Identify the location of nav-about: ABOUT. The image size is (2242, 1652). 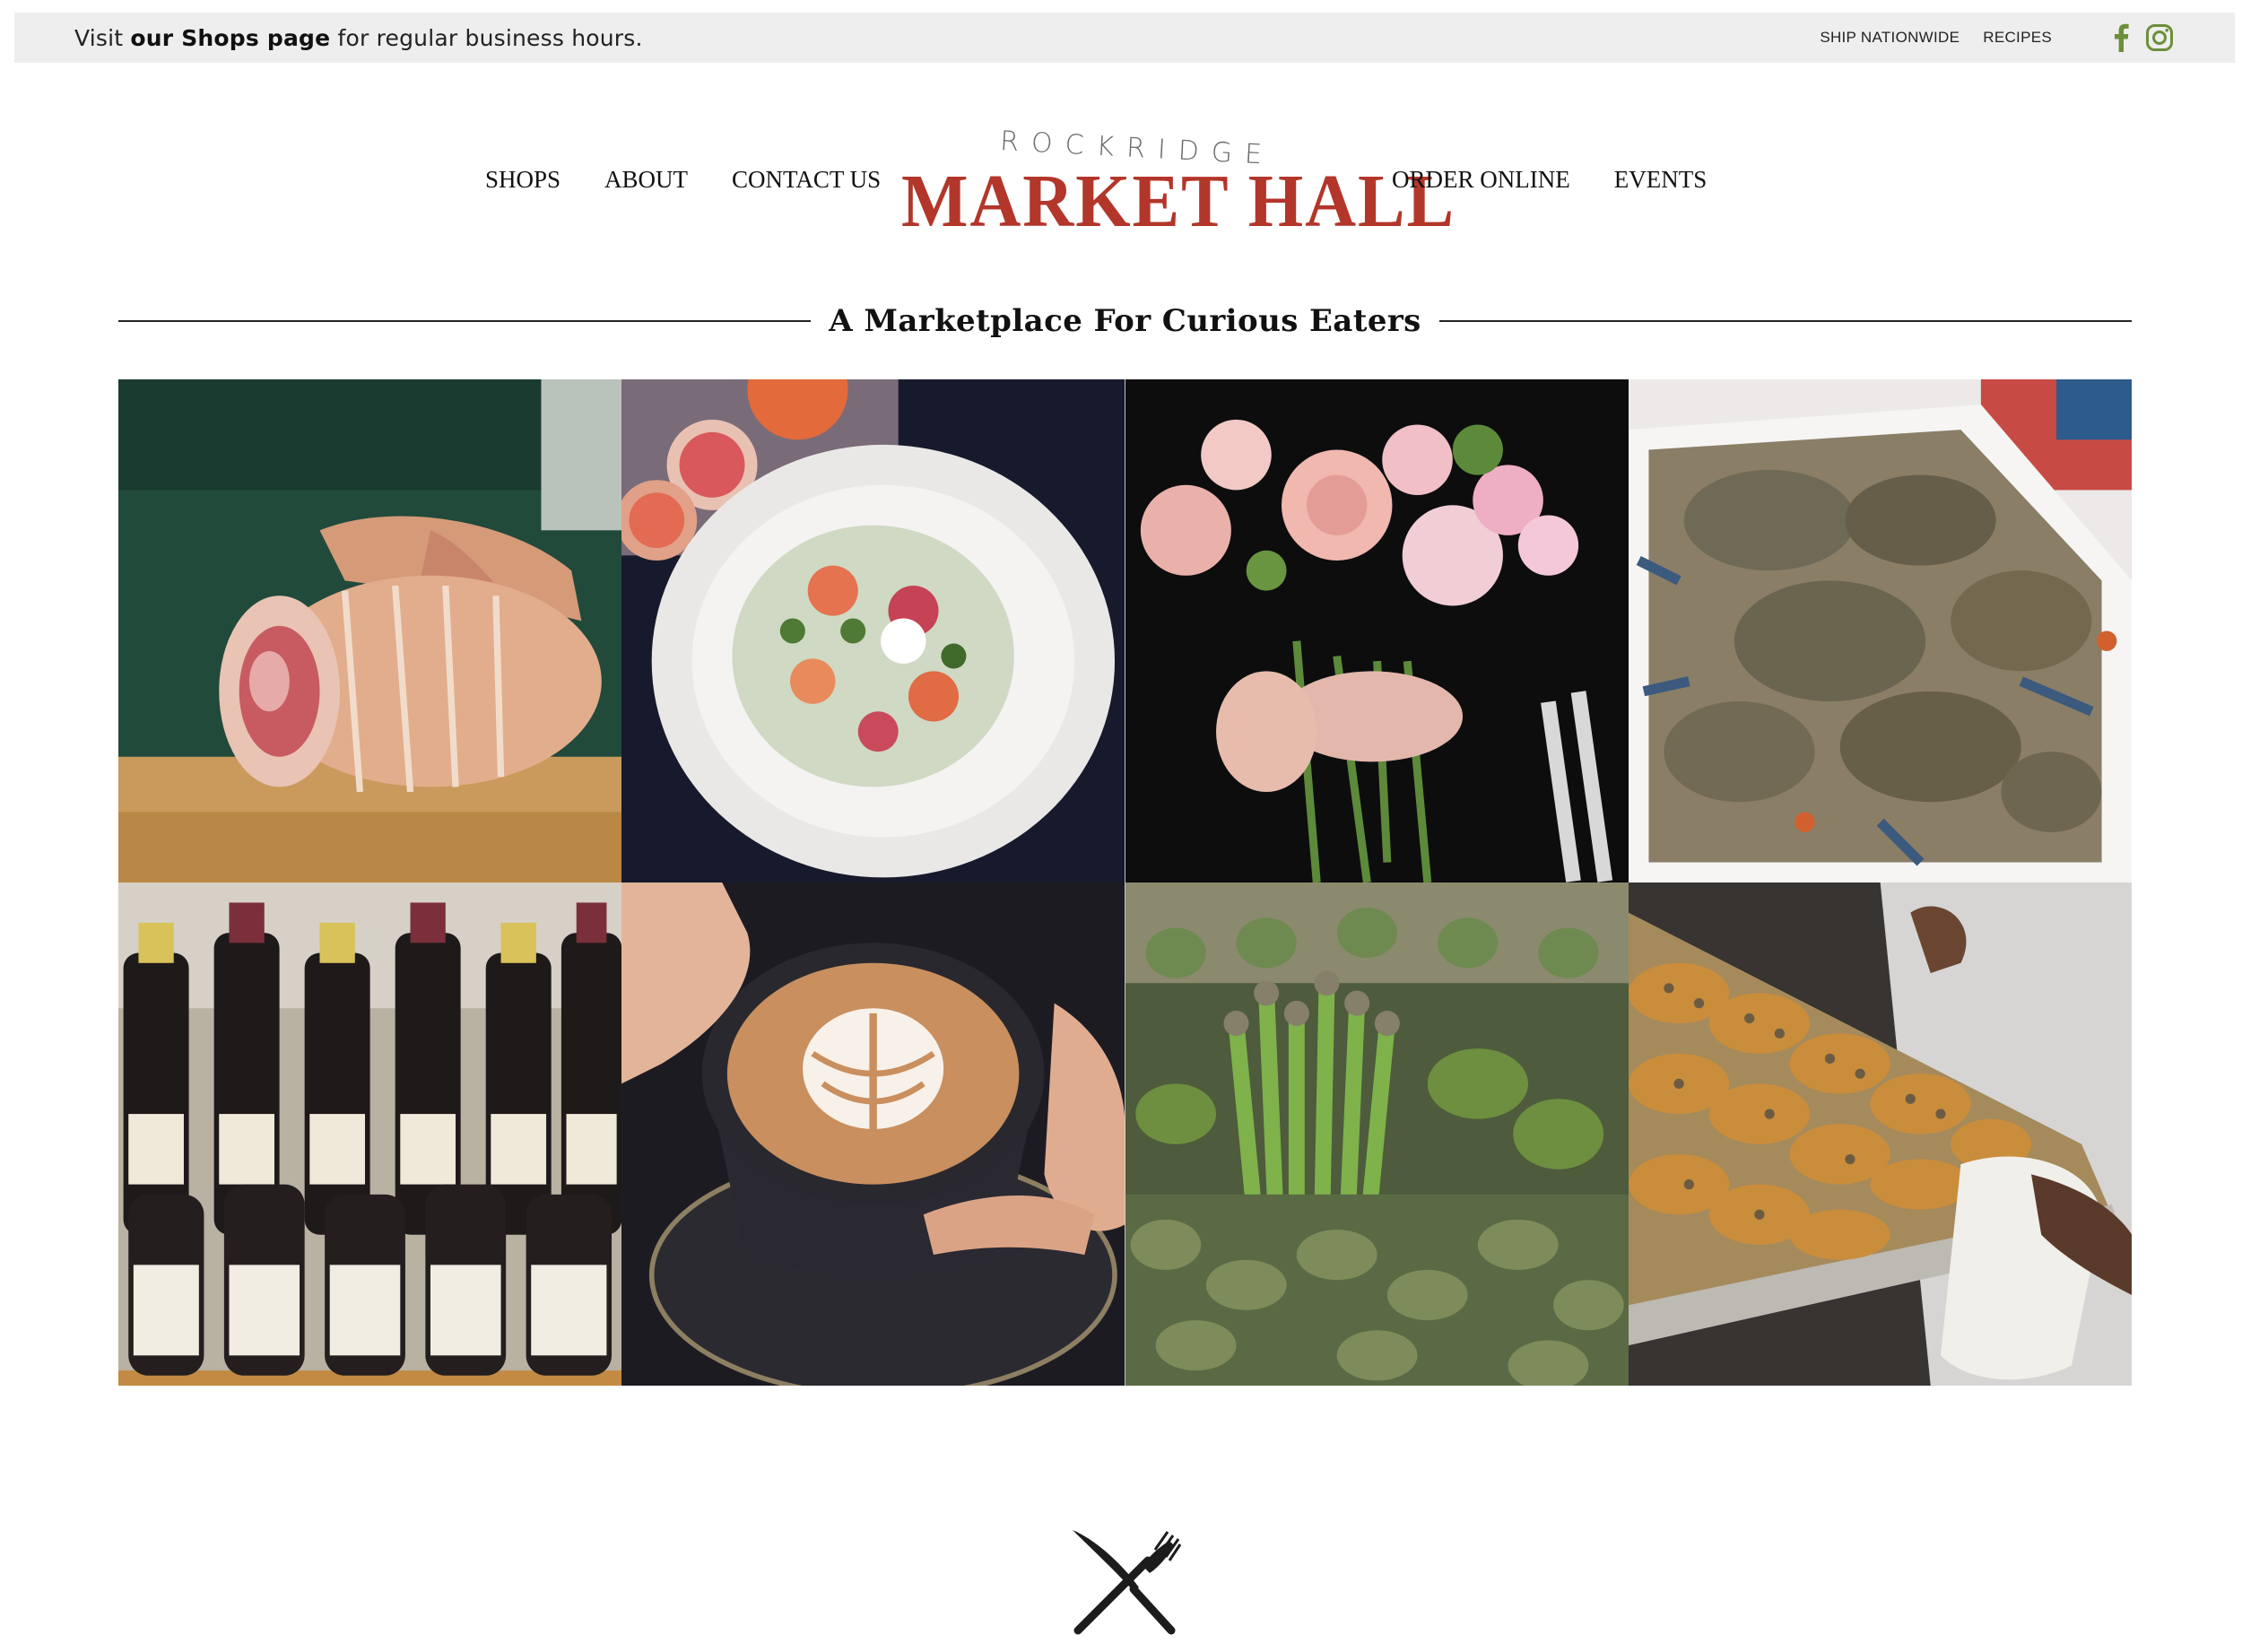
(646, 180).